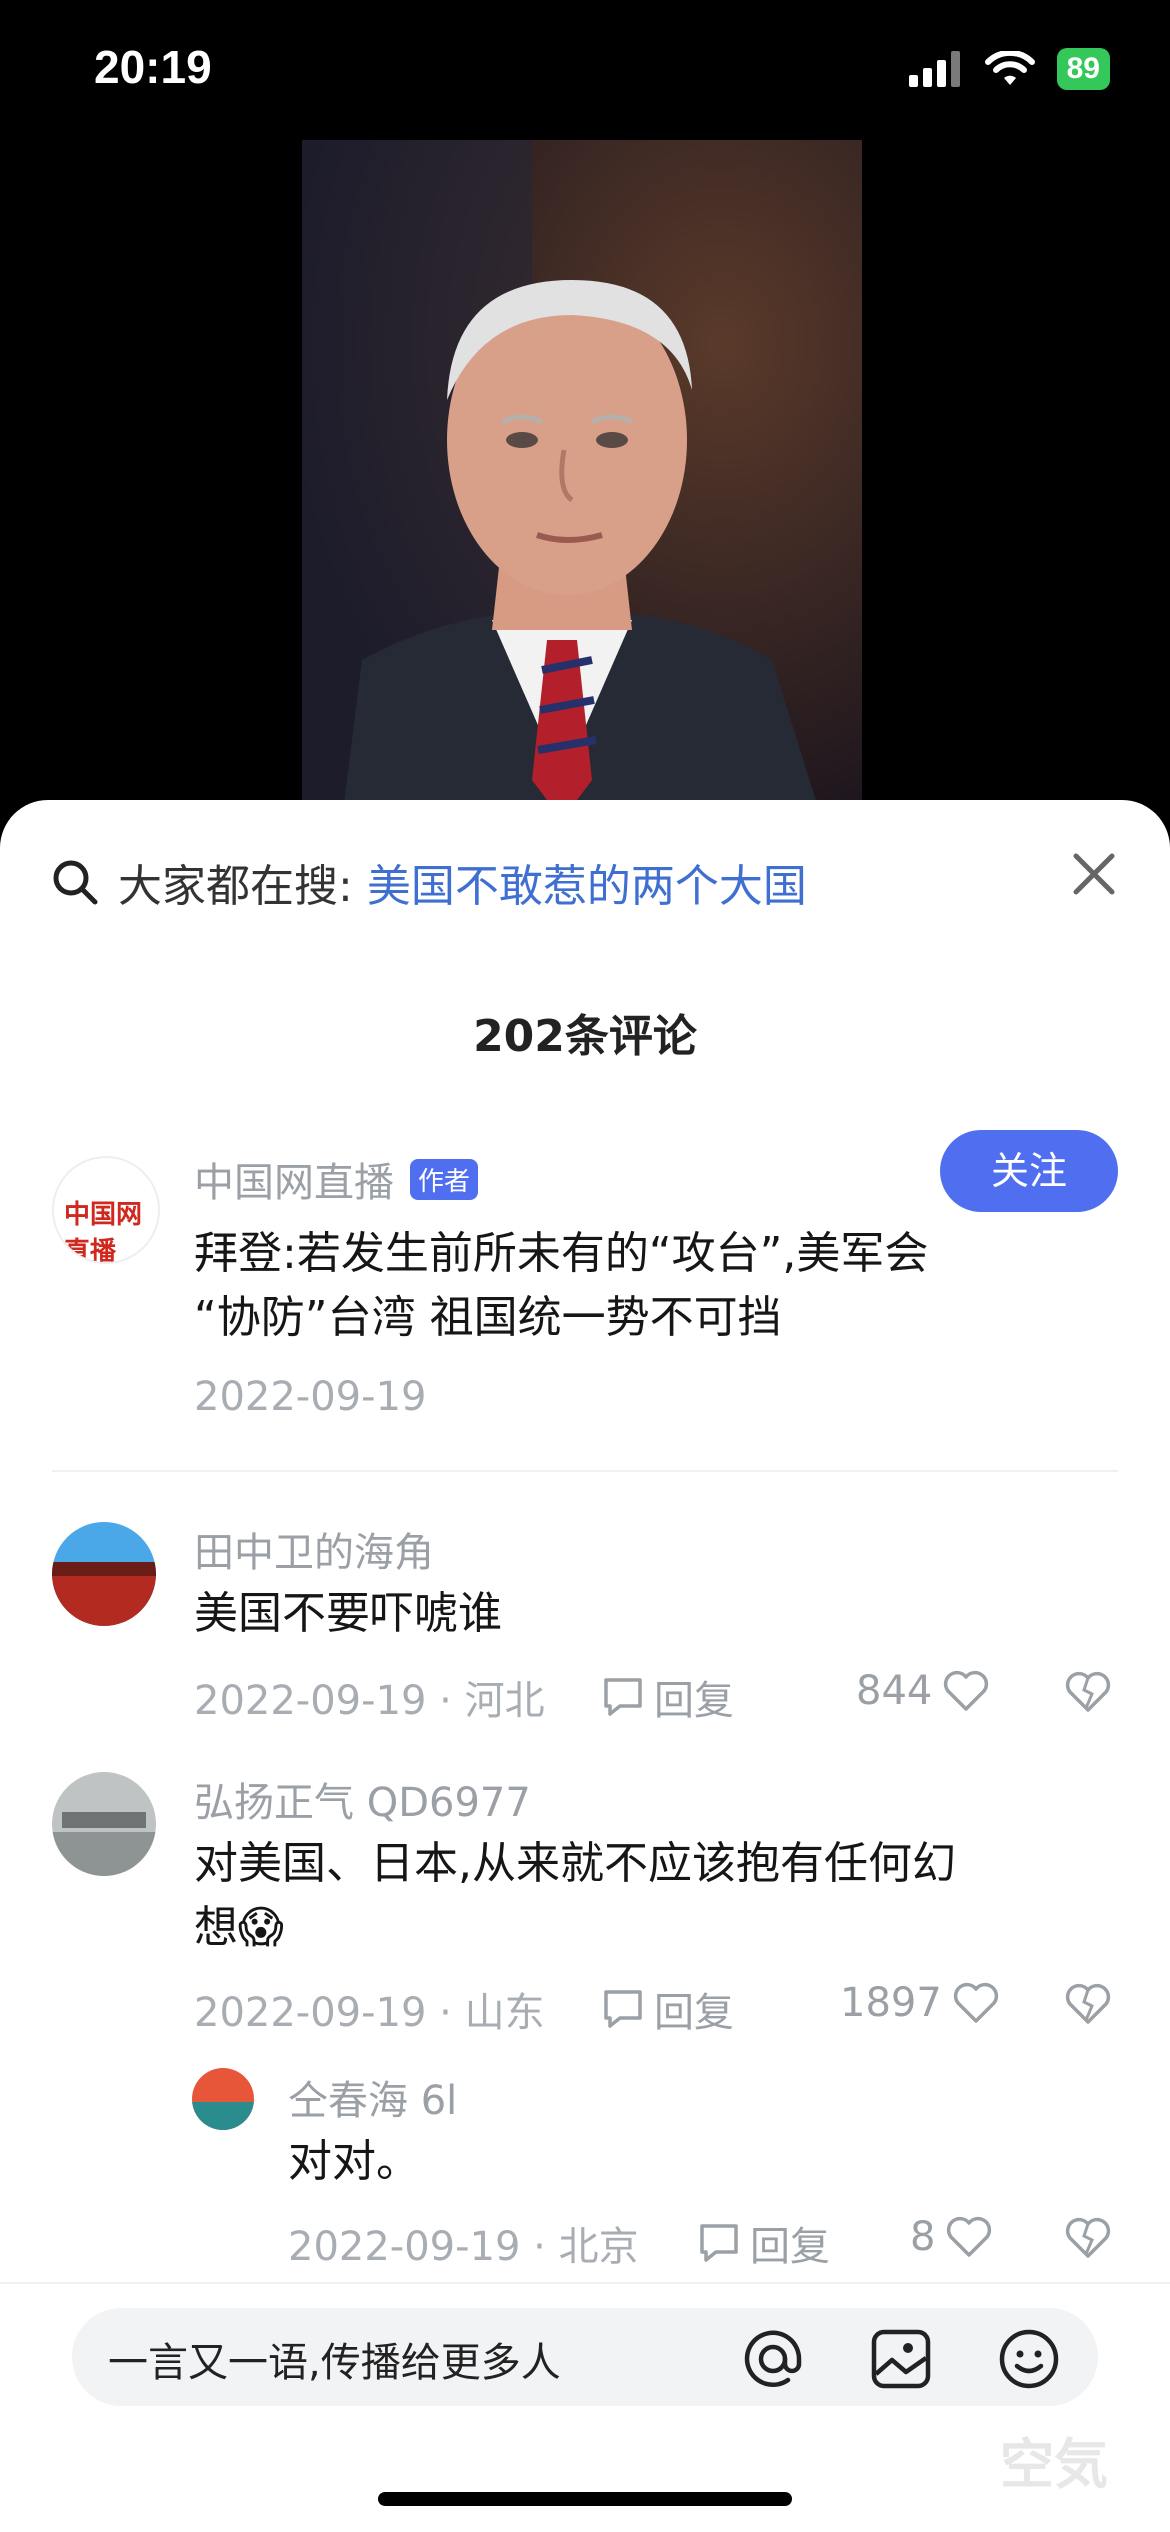  What do you see at coordinates (239, 1927) in the screenshot?
I see `comment-text-line2: 想😱` at bounding box center [239, 1927].